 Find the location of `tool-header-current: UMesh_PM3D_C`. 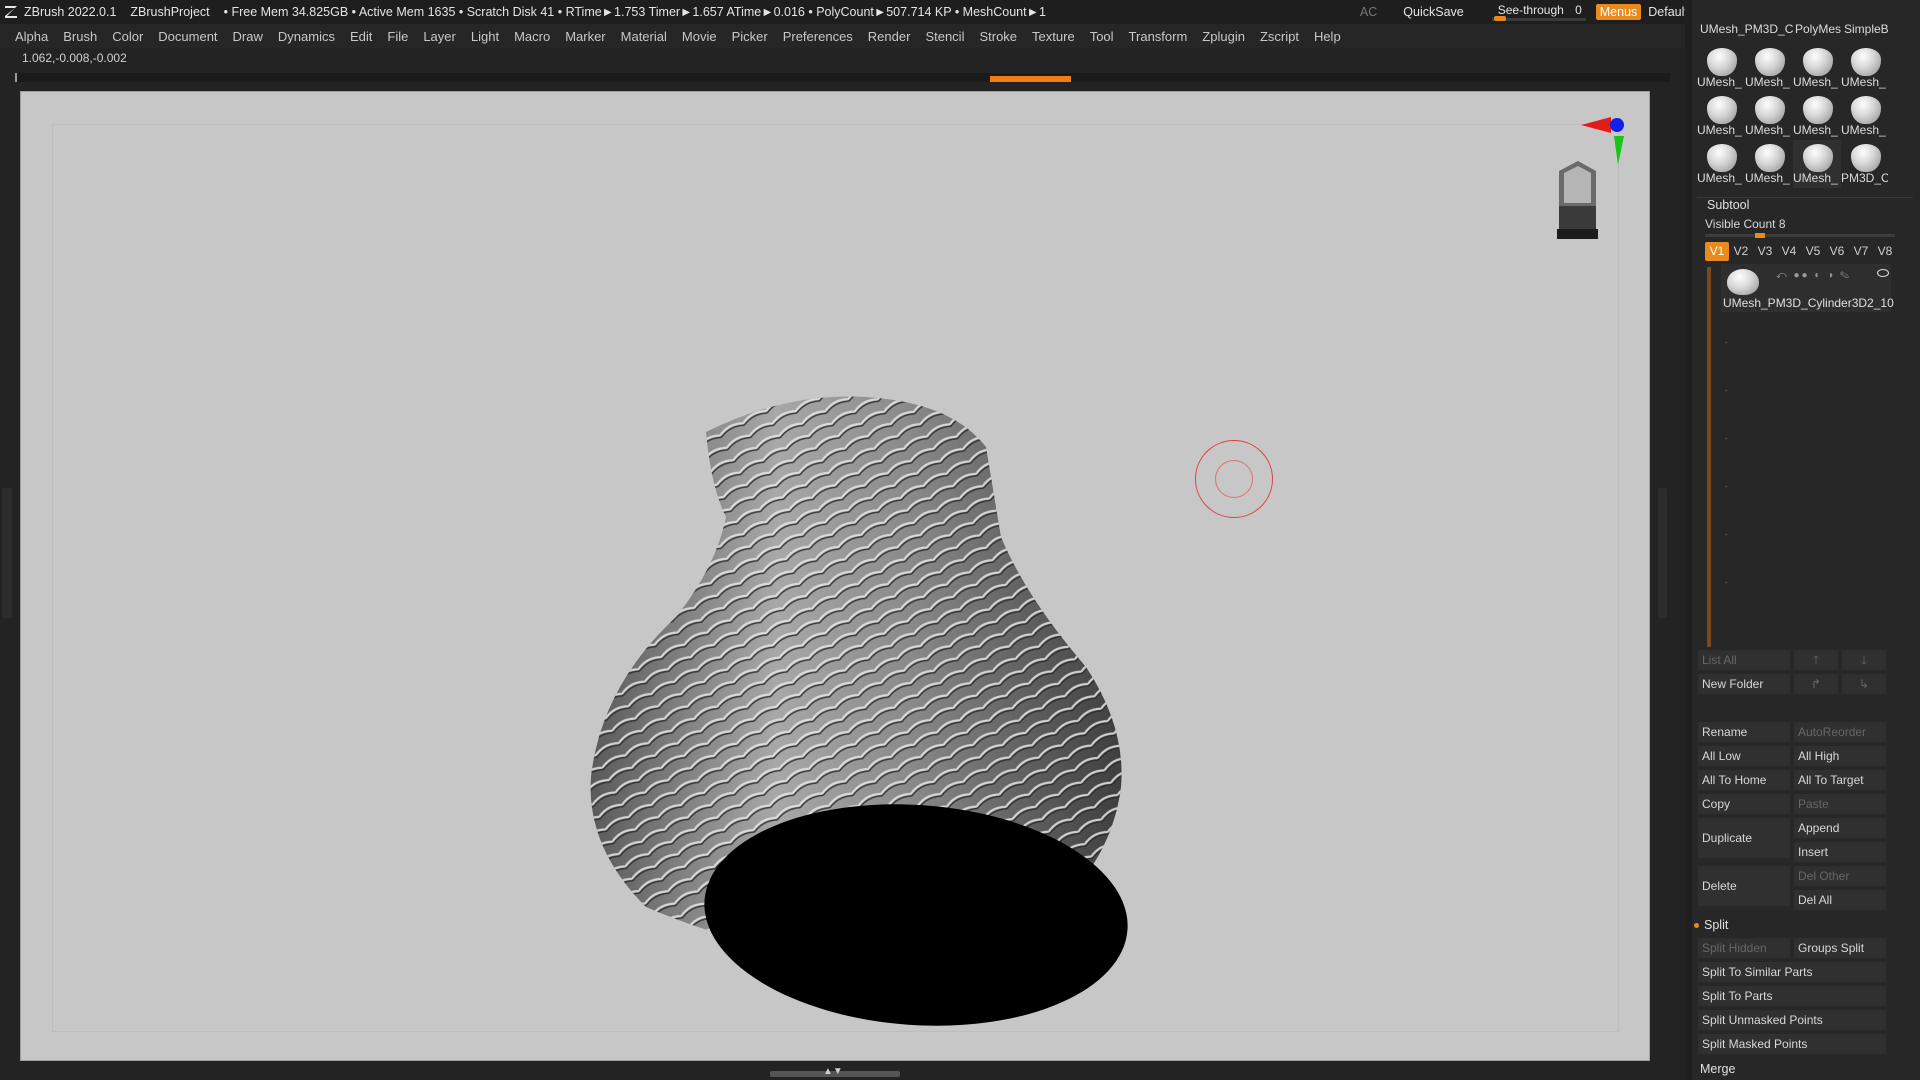

tool-header-current: UMesh_PM3D_C is located at coordinates (1746, 29).